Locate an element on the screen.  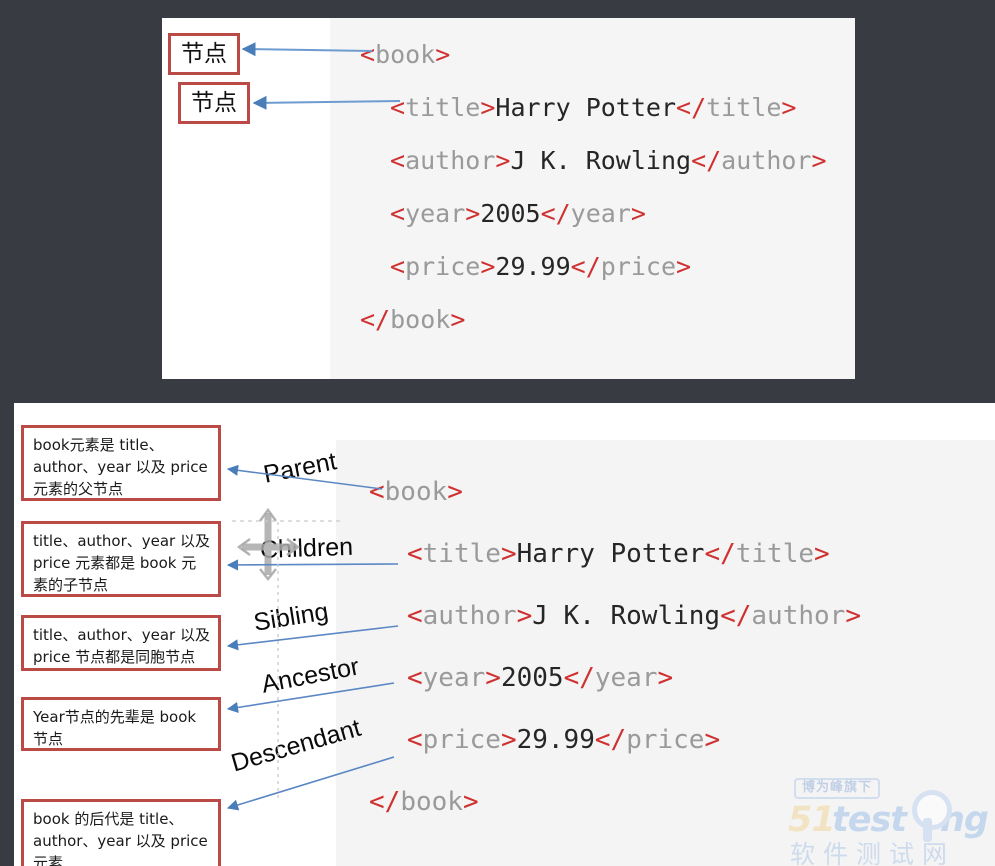
watermark-51testing: 博为峰旗下 51 test ng 软件测试网 is located at coordinates (887, 822).